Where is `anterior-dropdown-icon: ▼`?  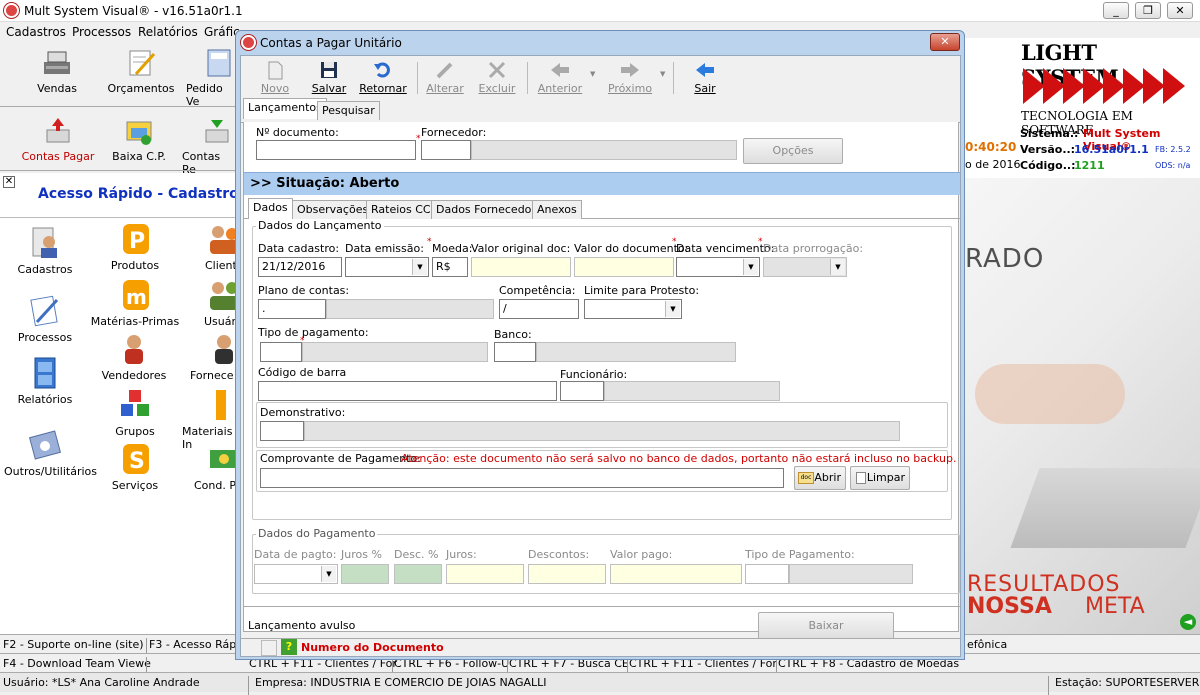
anterior-dropdown-icon: ▼ is located at coordinates (592, 74).